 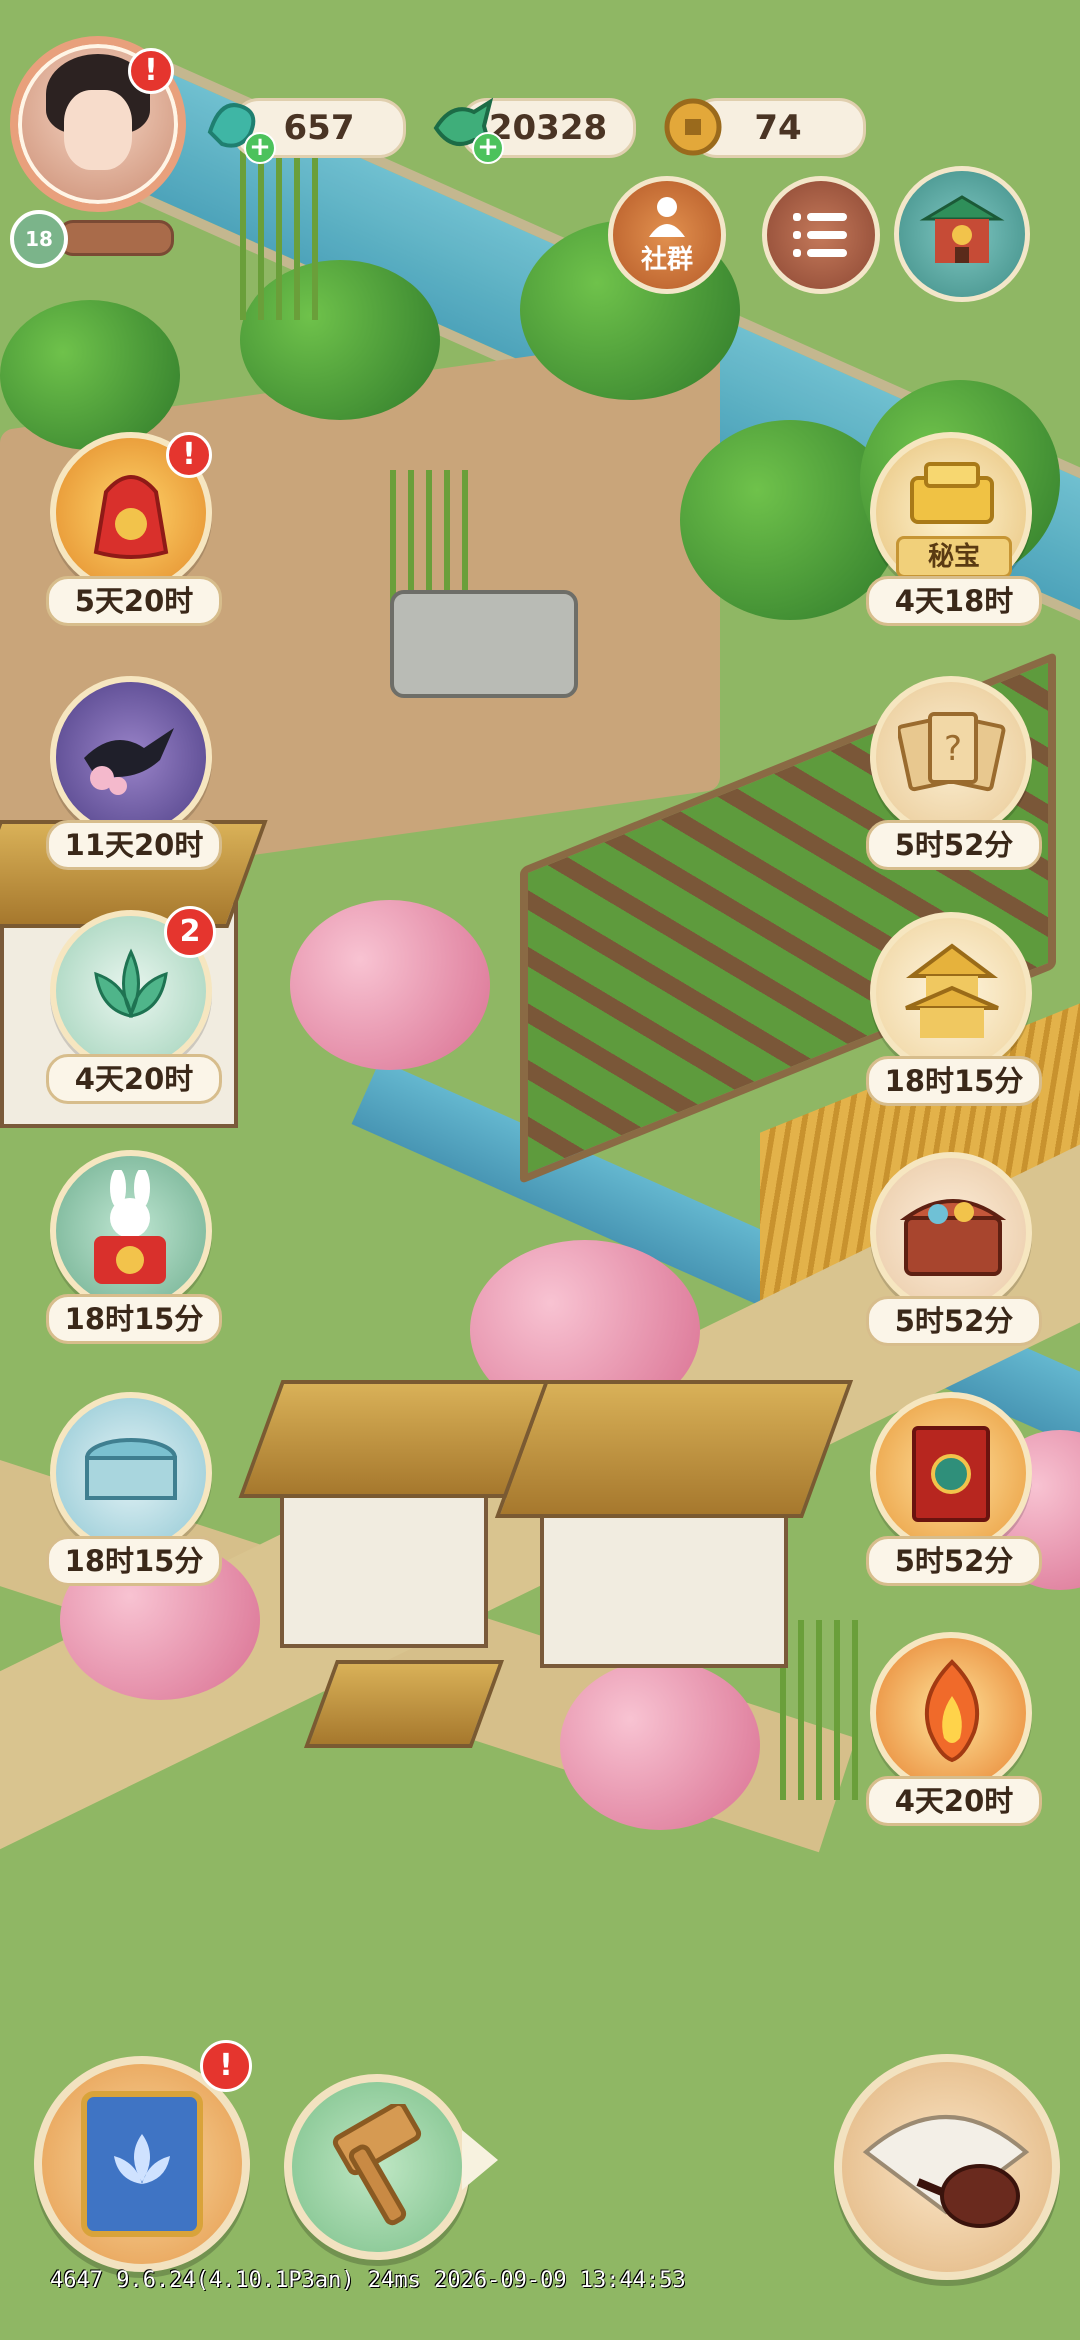 I want to click on pavilion-shop-icon, so click(x=962, y=229).